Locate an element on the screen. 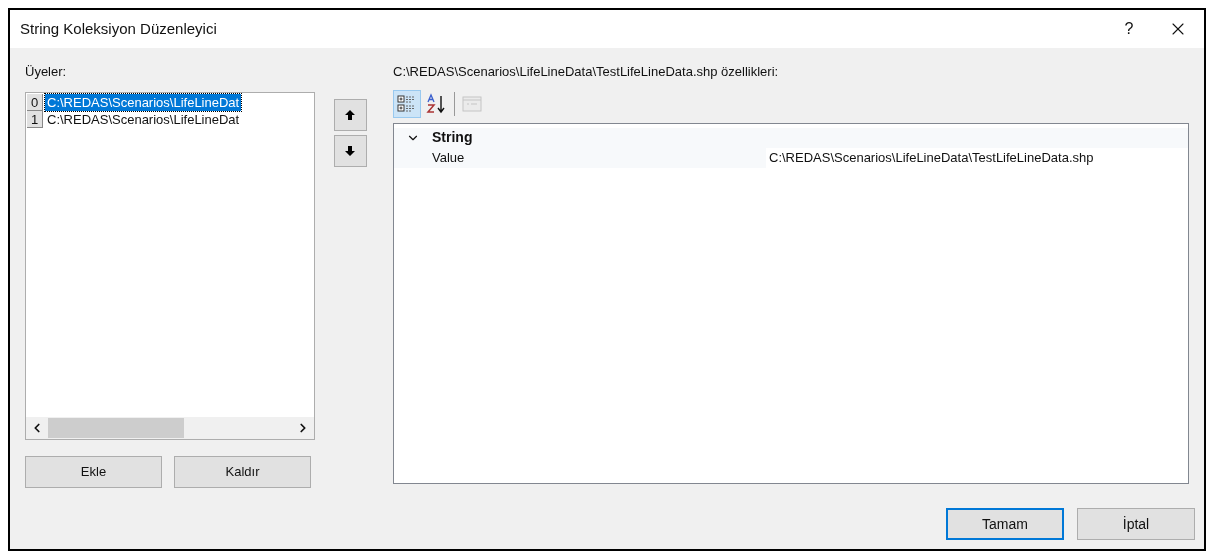 The image size is (1214, 559). list-item: 0 C:\REDAS\Scenarios\LifeLineDat is located at coordinates (170, 102).